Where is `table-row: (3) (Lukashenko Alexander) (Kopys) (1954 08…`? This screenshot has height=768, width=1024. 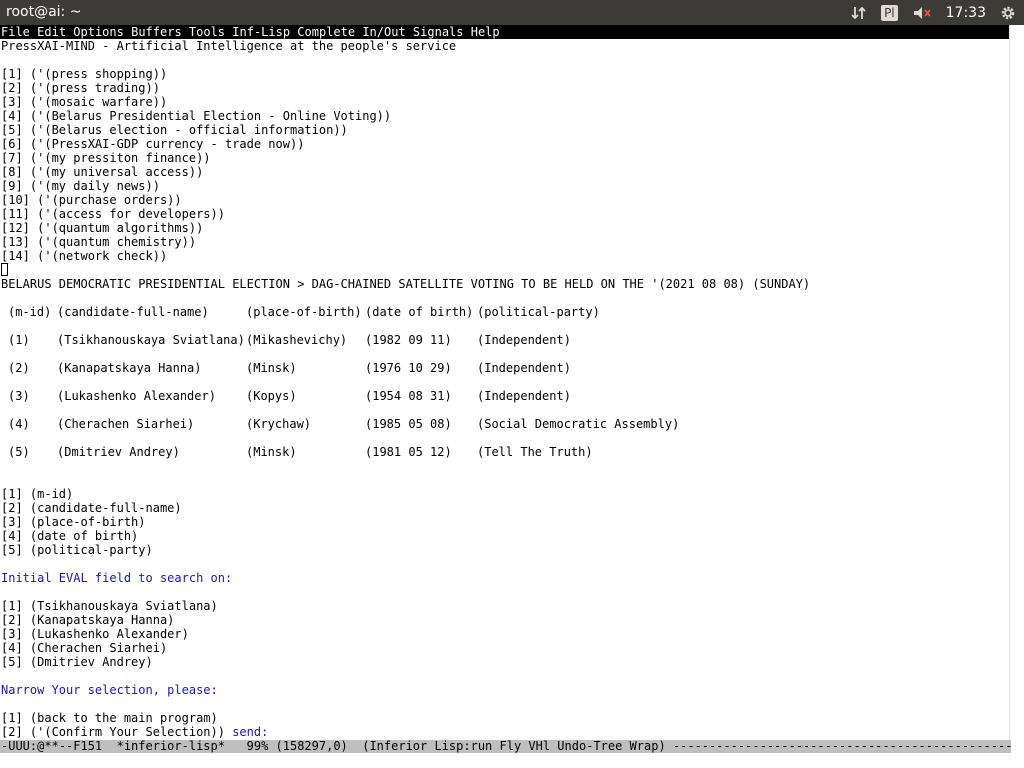
table-row: (3) (Lukashenko Alexander) (Kopys) (1954 08… is located at coordinates (505, 403).